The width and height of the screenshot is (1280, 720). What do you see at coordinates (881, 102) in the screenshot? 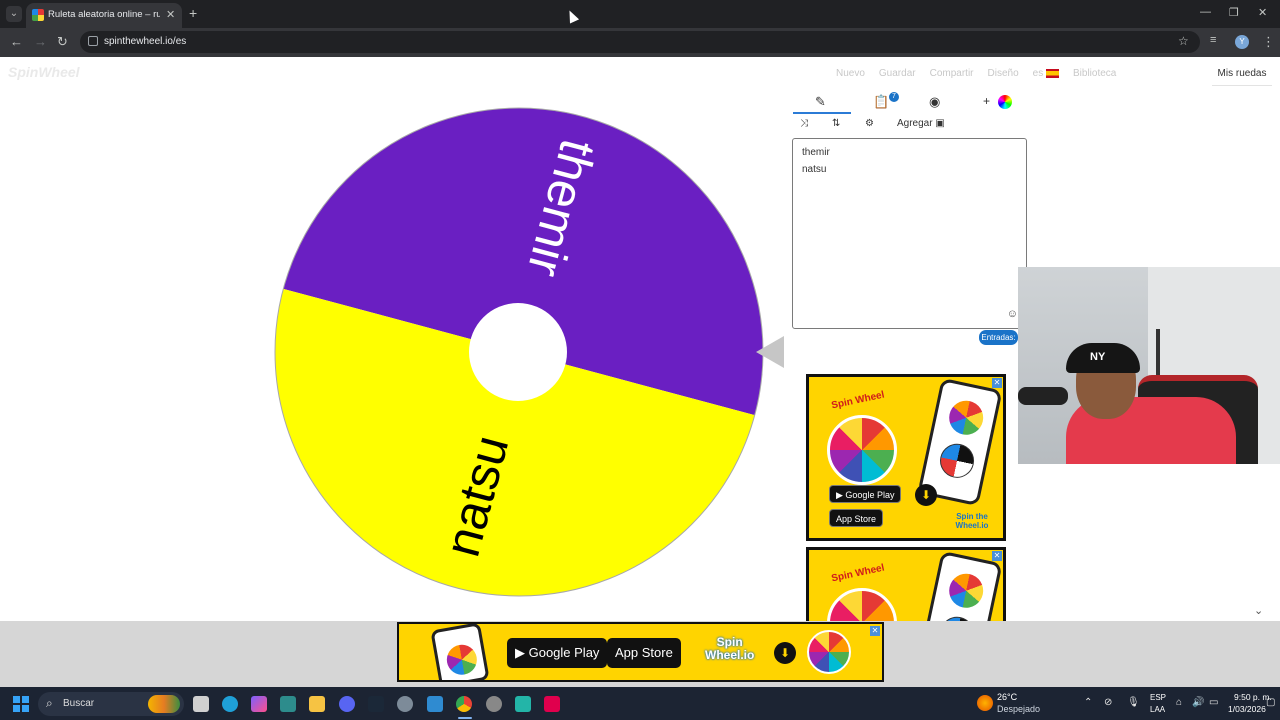
I see `results-clipboard-icon: 📋` at bounding box center [881, 102].